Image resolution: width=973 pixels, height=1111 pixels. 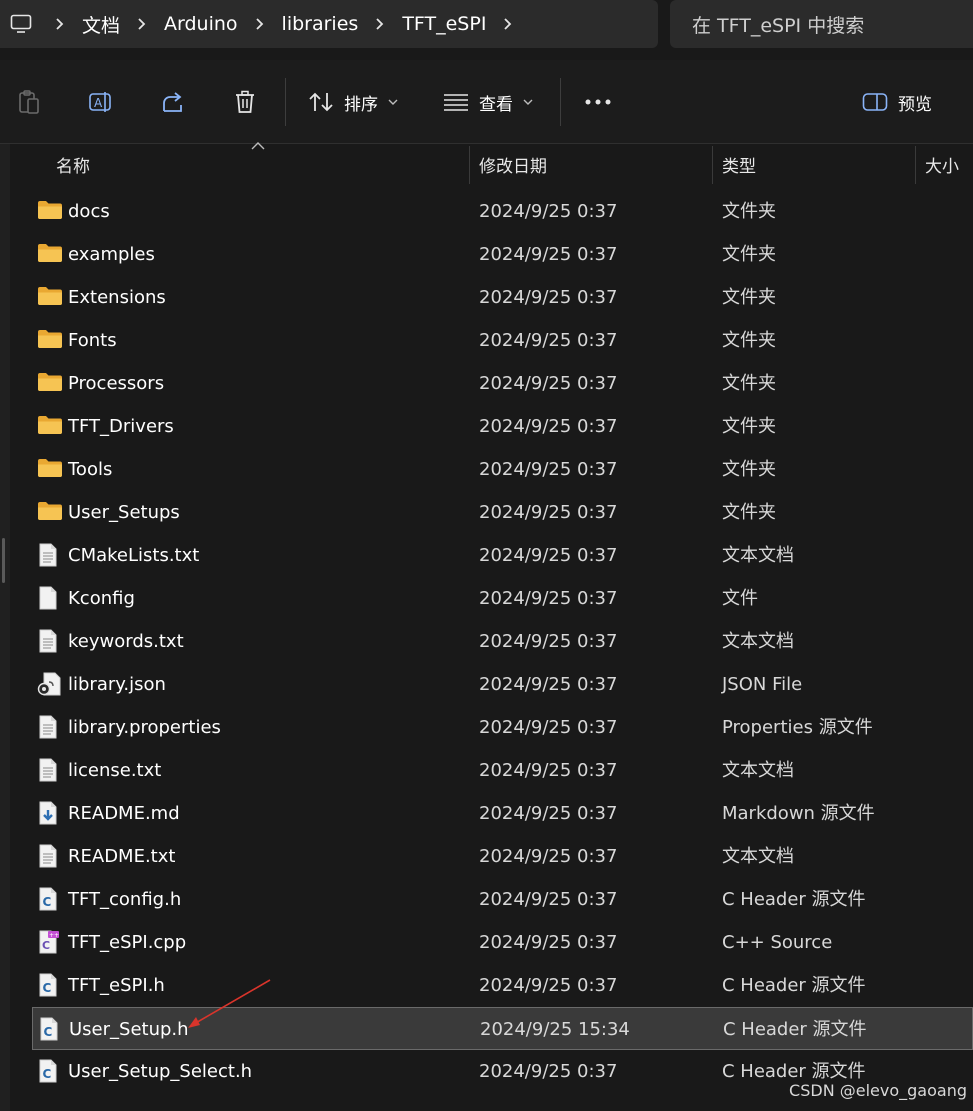 I want to click on file-name: Fonts, so click(x=92, y=340).